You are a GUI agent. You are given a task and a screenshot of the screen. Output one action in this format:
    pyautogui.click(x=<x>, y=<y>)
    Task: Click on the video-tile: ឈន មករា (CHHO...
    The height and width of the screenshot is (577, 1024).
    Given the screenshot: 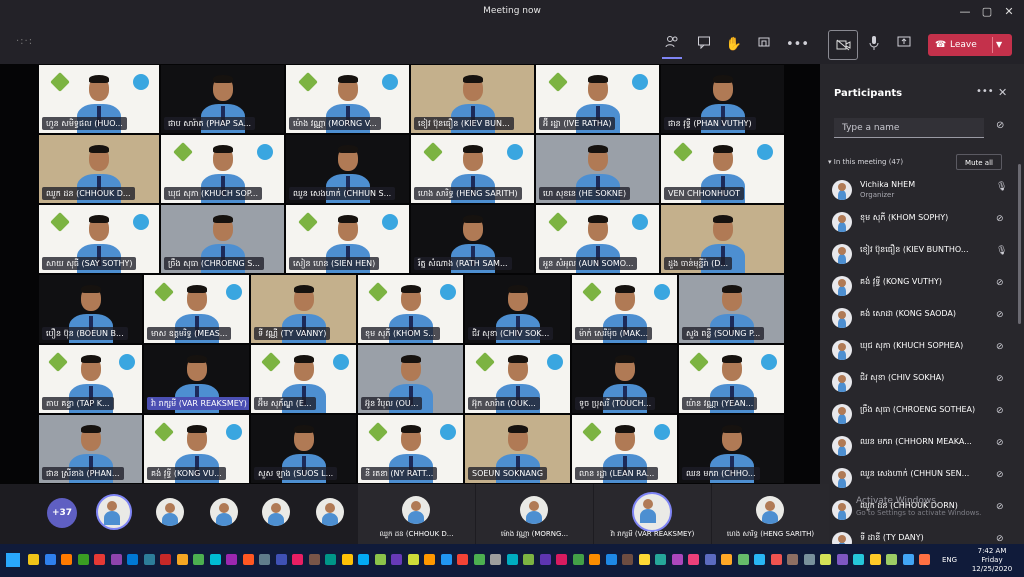 What is the action you would take?
    pyautogui.click(x=731, y=449)
    